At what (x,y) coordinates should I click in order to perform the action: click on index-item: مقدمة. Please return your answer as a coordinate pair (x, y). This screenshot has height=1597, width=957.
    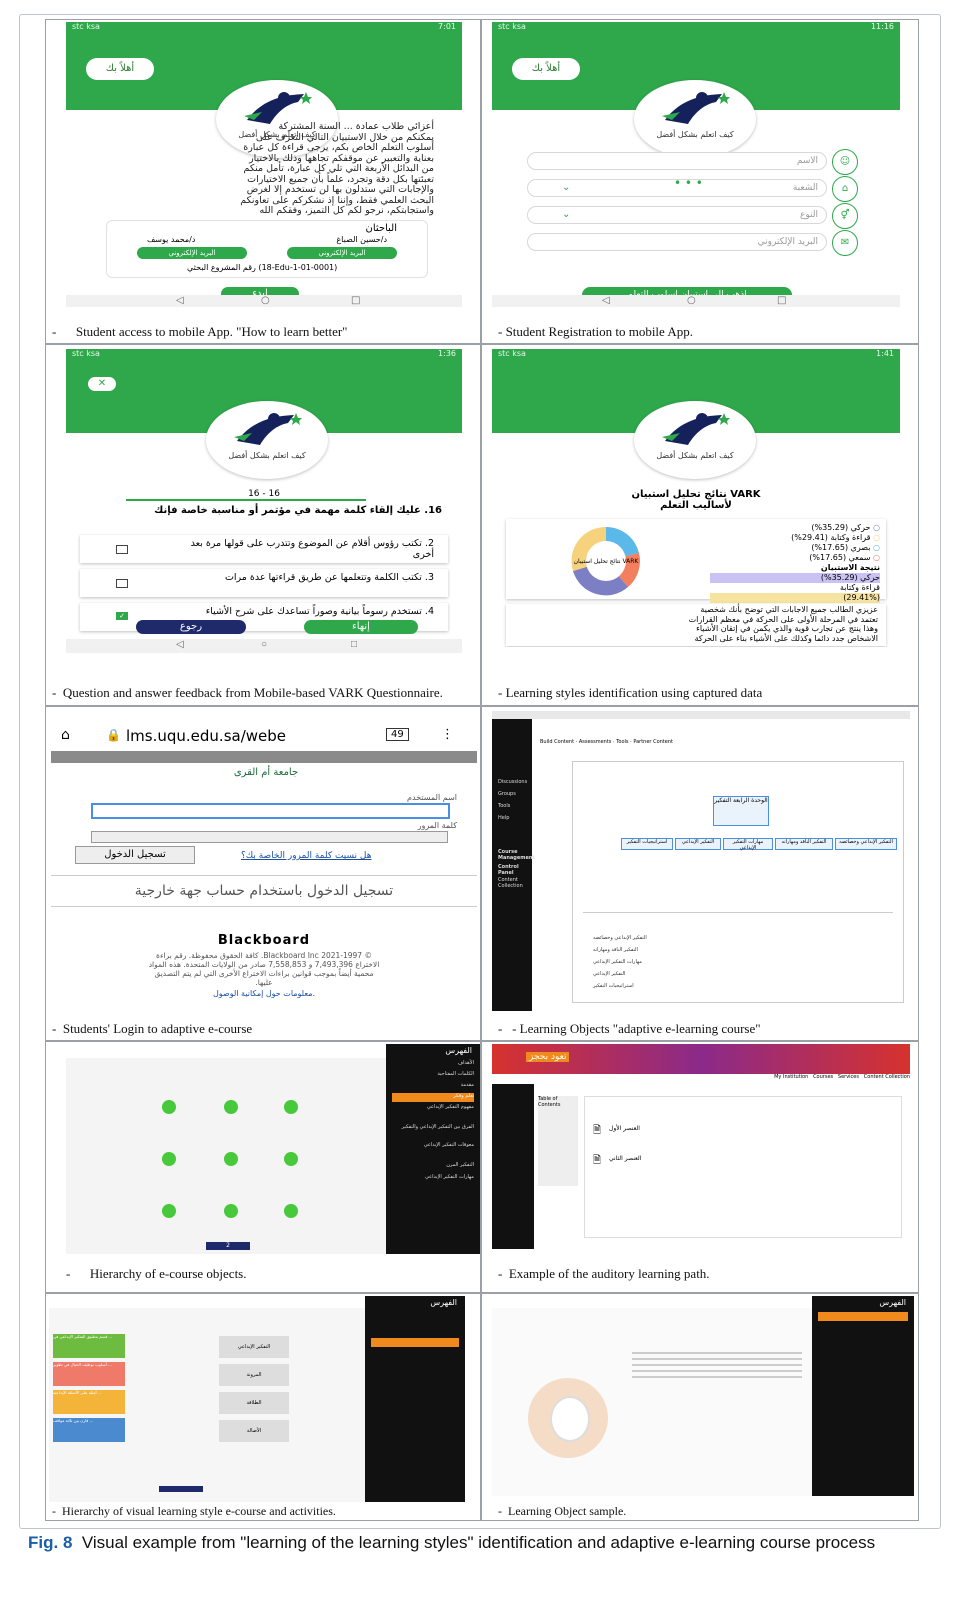
    Looking at the image, I should click on (433, 1086).